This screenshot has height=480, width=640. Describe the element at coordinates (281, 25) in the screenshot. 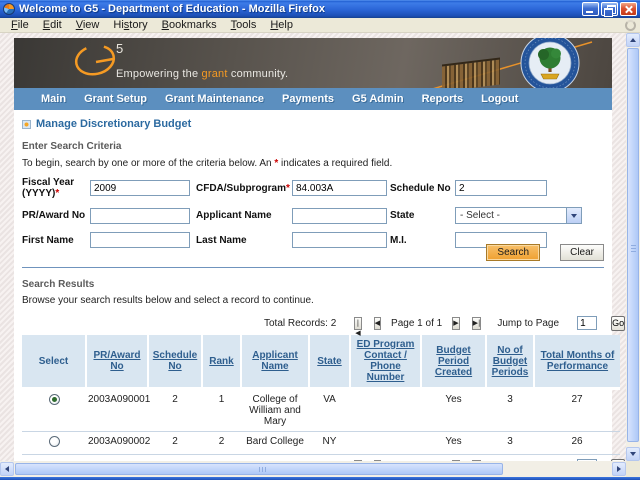

I see `menu-help: Help` at that location.